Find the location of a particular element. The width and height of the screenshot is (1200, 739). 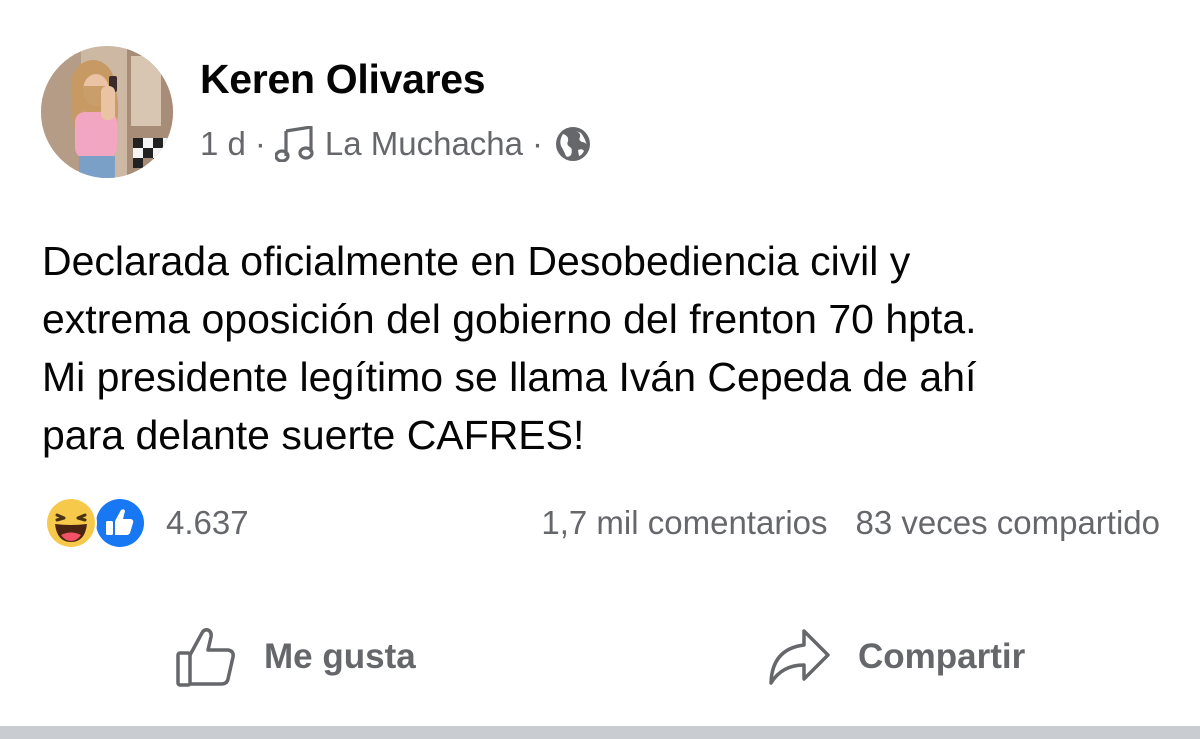

avatar is located at coordinates (107, 112).